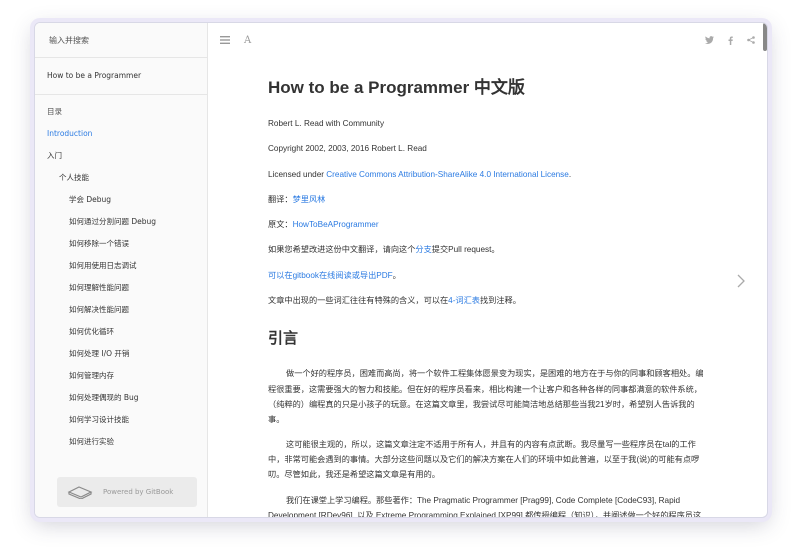 The width and height of the screenshot is (800, 560). What do you see at coordinates (121, 376) in the screenshot?
I see `toc-item-manage-memory: 如何管理内存` at bounding box center [121, 376].